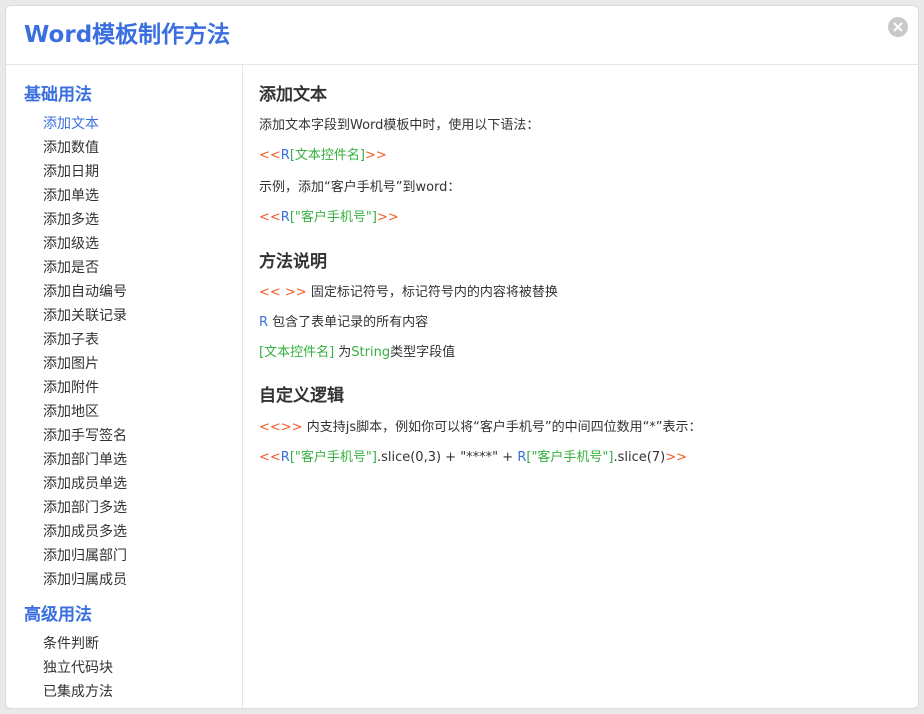 The width and height of the screenshot is (924, 714). What do you see at coordinates (329, 217) in the screenshot?
I see `example-code: <<R["客户手机号"]>>` at bounding box center [329, 217].